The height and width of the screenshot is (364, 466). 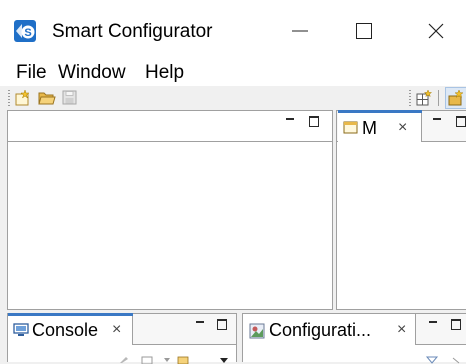 I want to click on toolbar-grip-right, so click(x=410, y=98).